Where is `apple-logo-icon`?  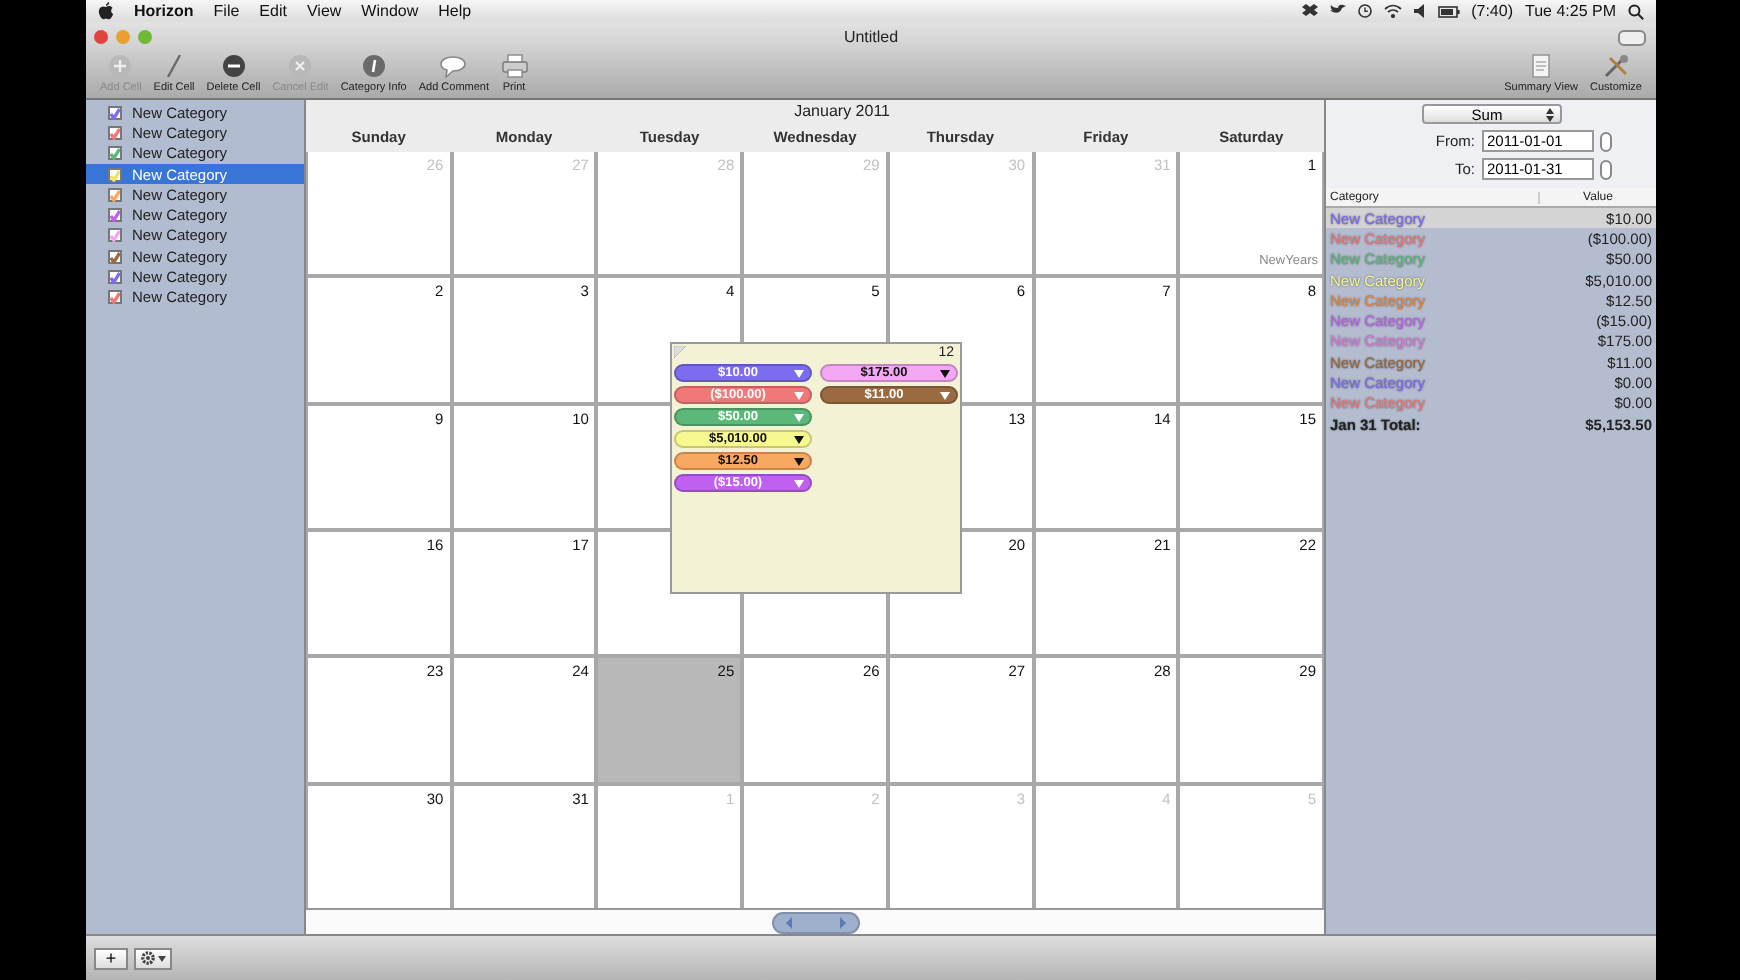
apple-logo-icon is located at coordinates (106, 11).